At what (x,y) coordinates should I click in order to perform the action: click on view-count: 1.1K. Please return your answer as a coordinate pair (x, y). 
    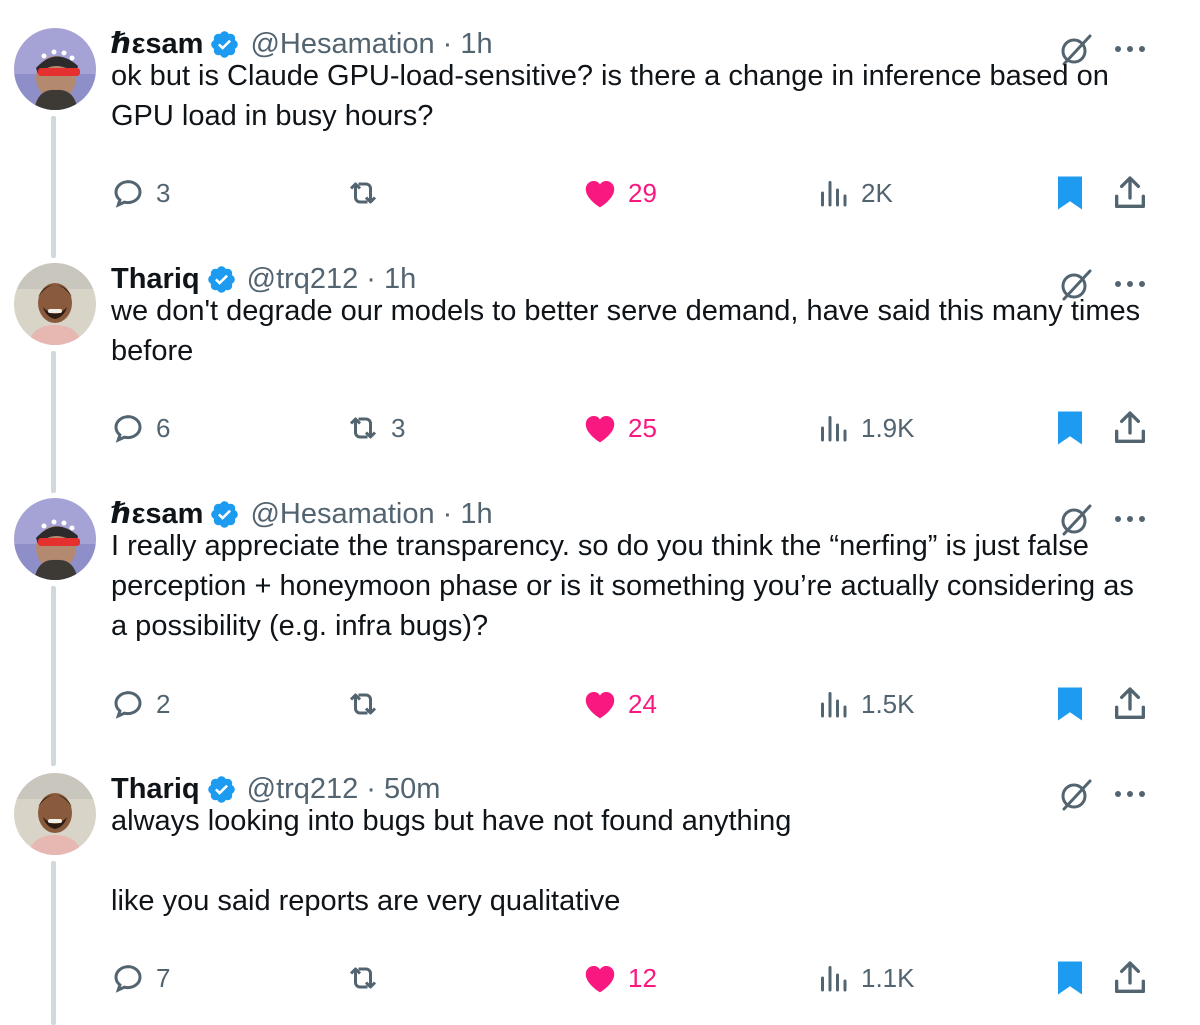
    Looking at the image, I should click on (888, 977).